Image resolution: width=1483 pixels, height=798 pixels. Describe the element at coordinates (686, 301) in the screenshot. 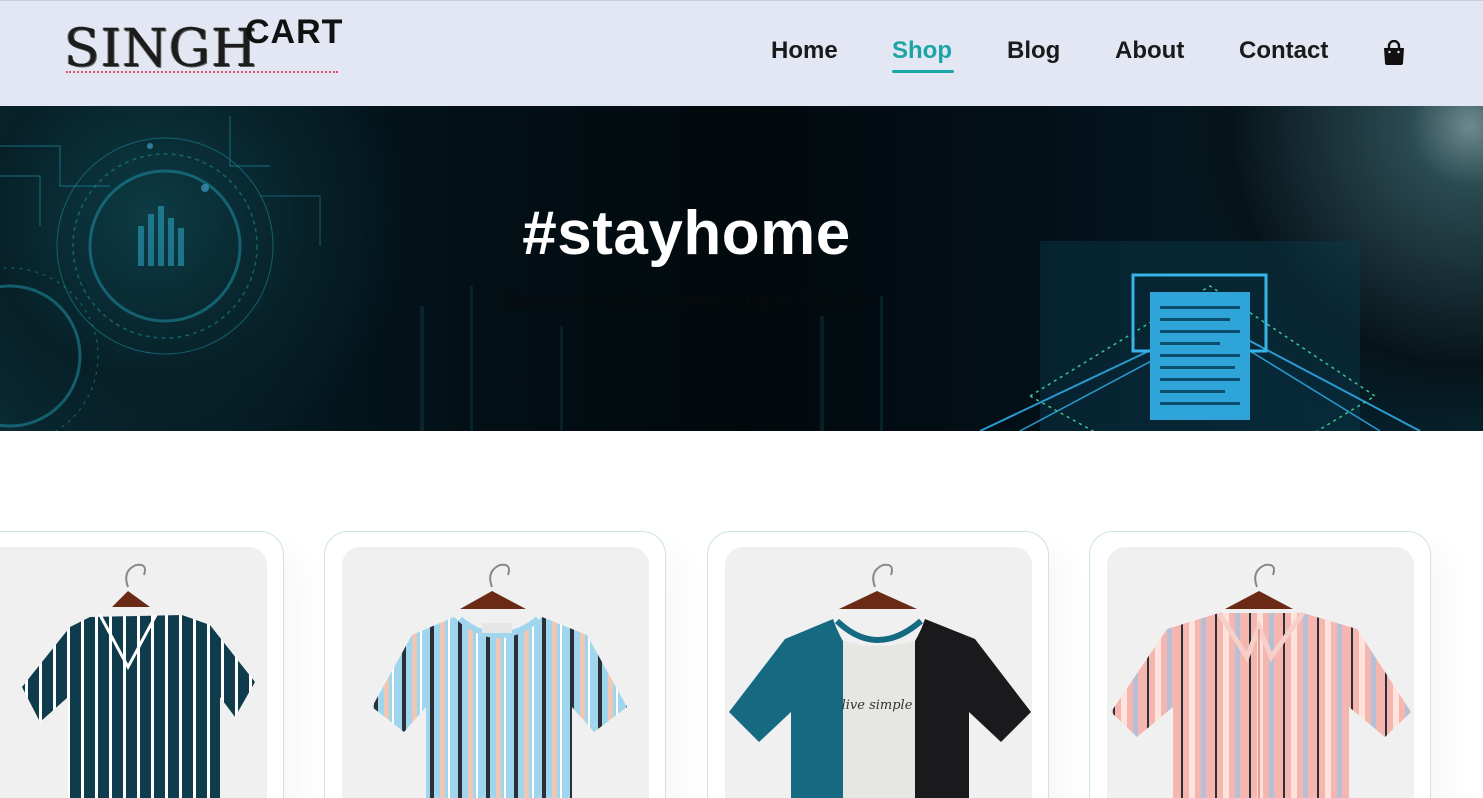

I see `hero-subtitle: Save more with coupons & up to 70% off!` at that location.